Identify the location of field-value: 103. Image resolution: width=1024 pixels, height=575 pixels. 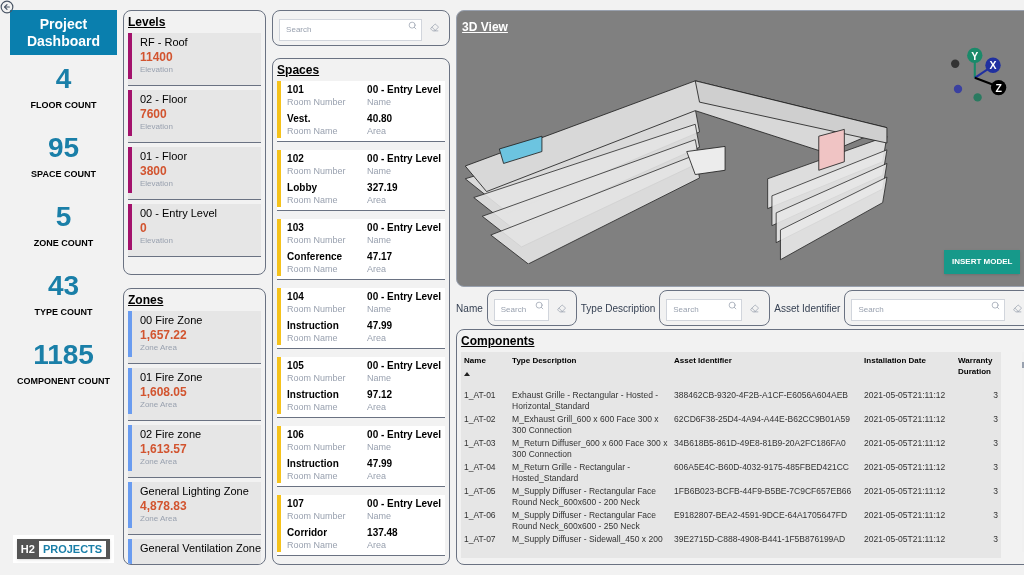
(296, 227).